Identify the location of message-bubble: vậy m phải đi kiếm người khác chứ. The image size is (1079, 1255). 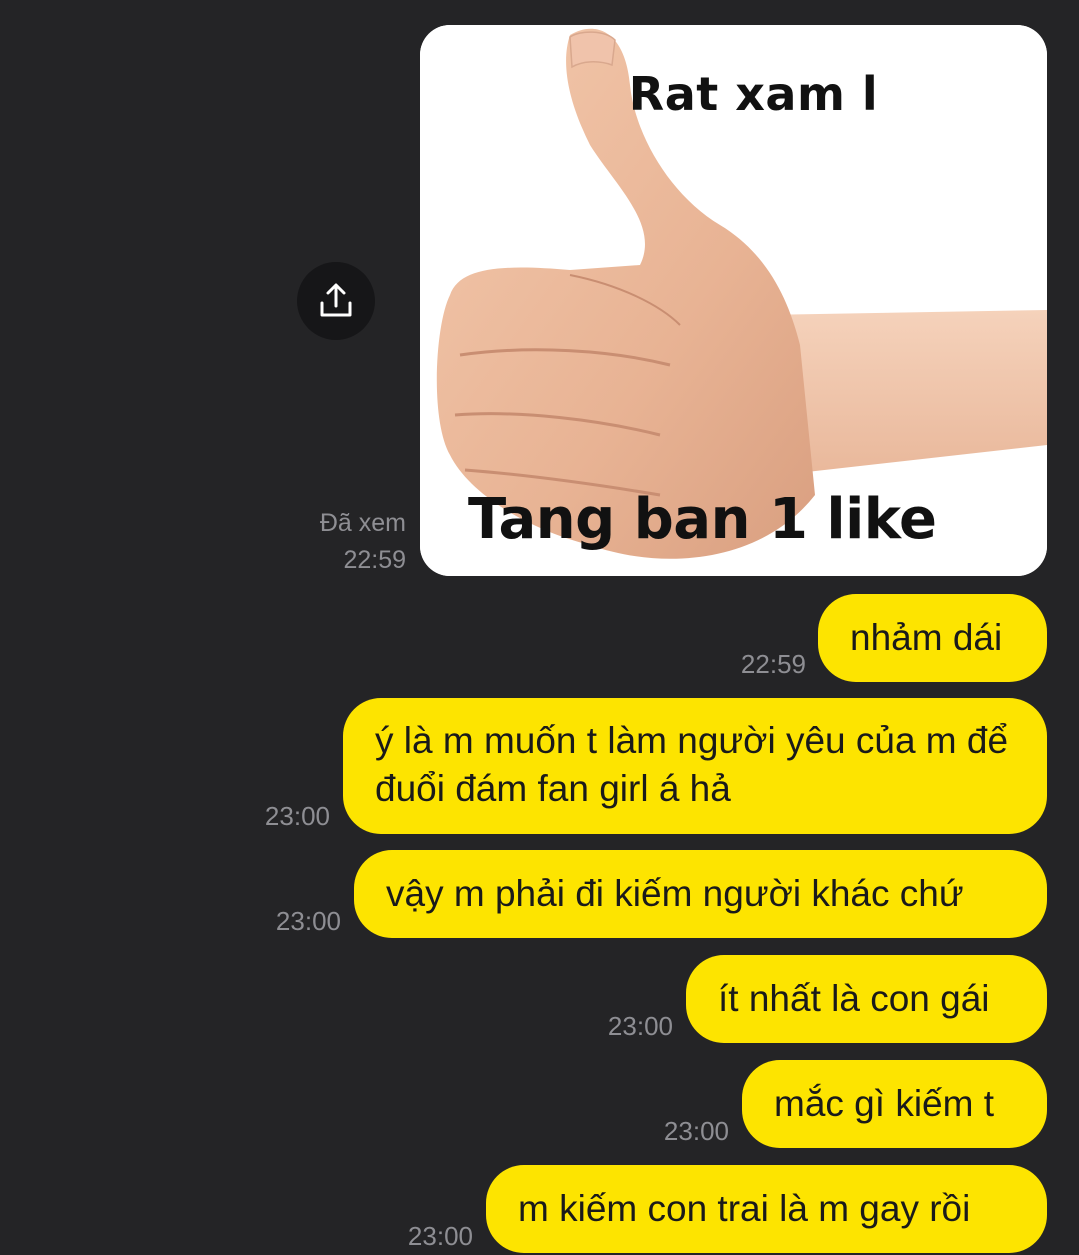
(700, 894).